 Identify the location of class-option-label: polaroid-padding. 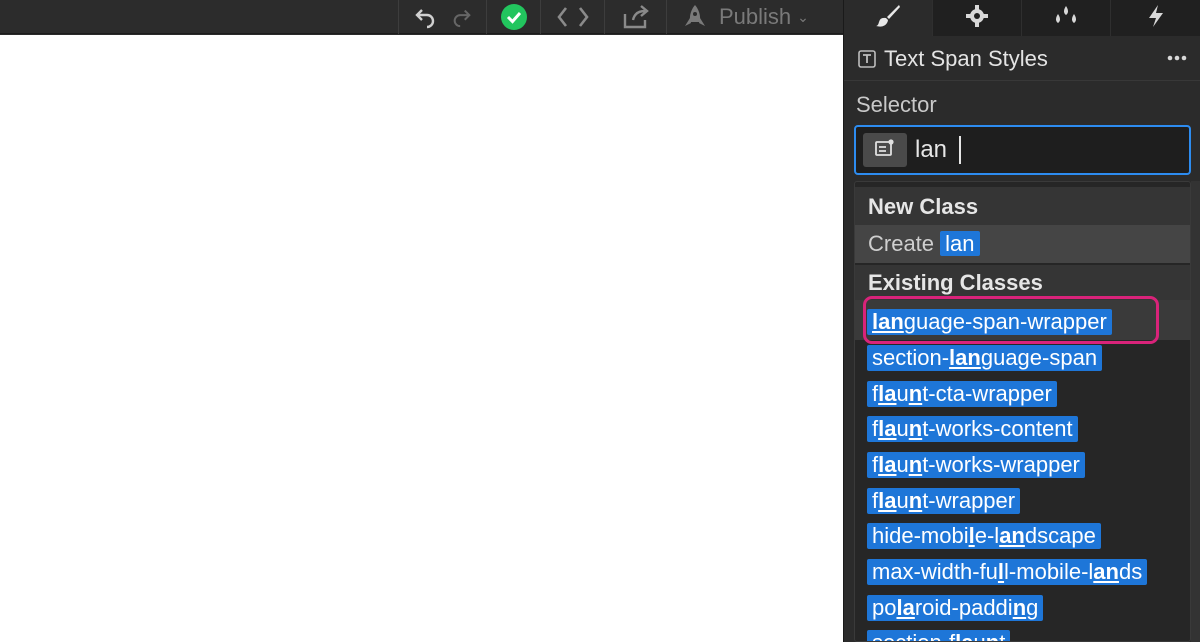
(955, 608).